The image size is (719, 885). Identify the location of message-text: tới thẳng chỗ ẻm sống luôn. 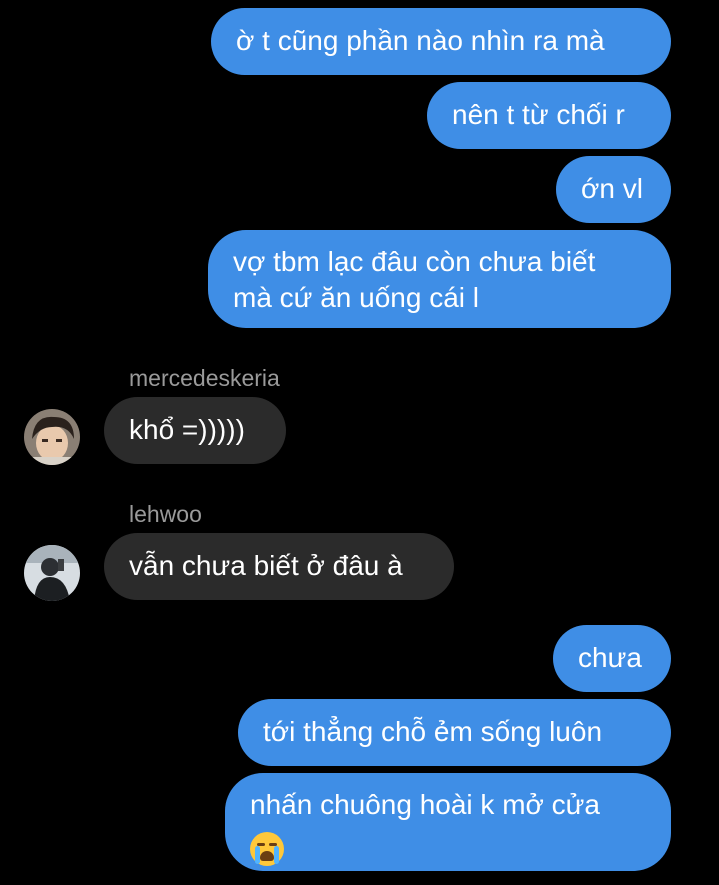
(433, 731).